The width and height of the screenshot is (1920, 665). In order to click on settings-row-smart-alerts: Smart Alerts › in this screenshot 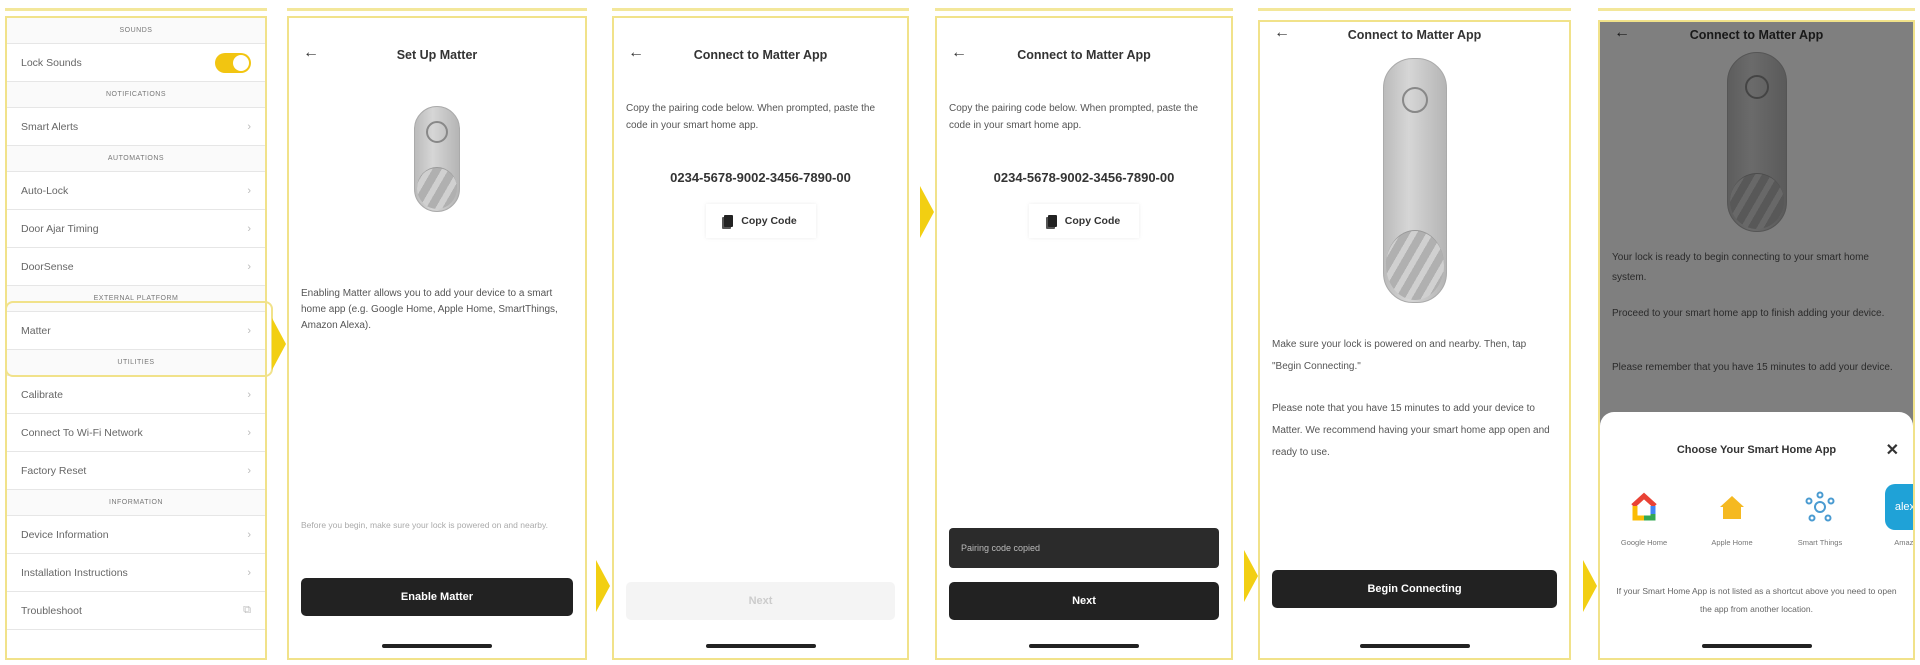, I will do `click(136, 127)`.